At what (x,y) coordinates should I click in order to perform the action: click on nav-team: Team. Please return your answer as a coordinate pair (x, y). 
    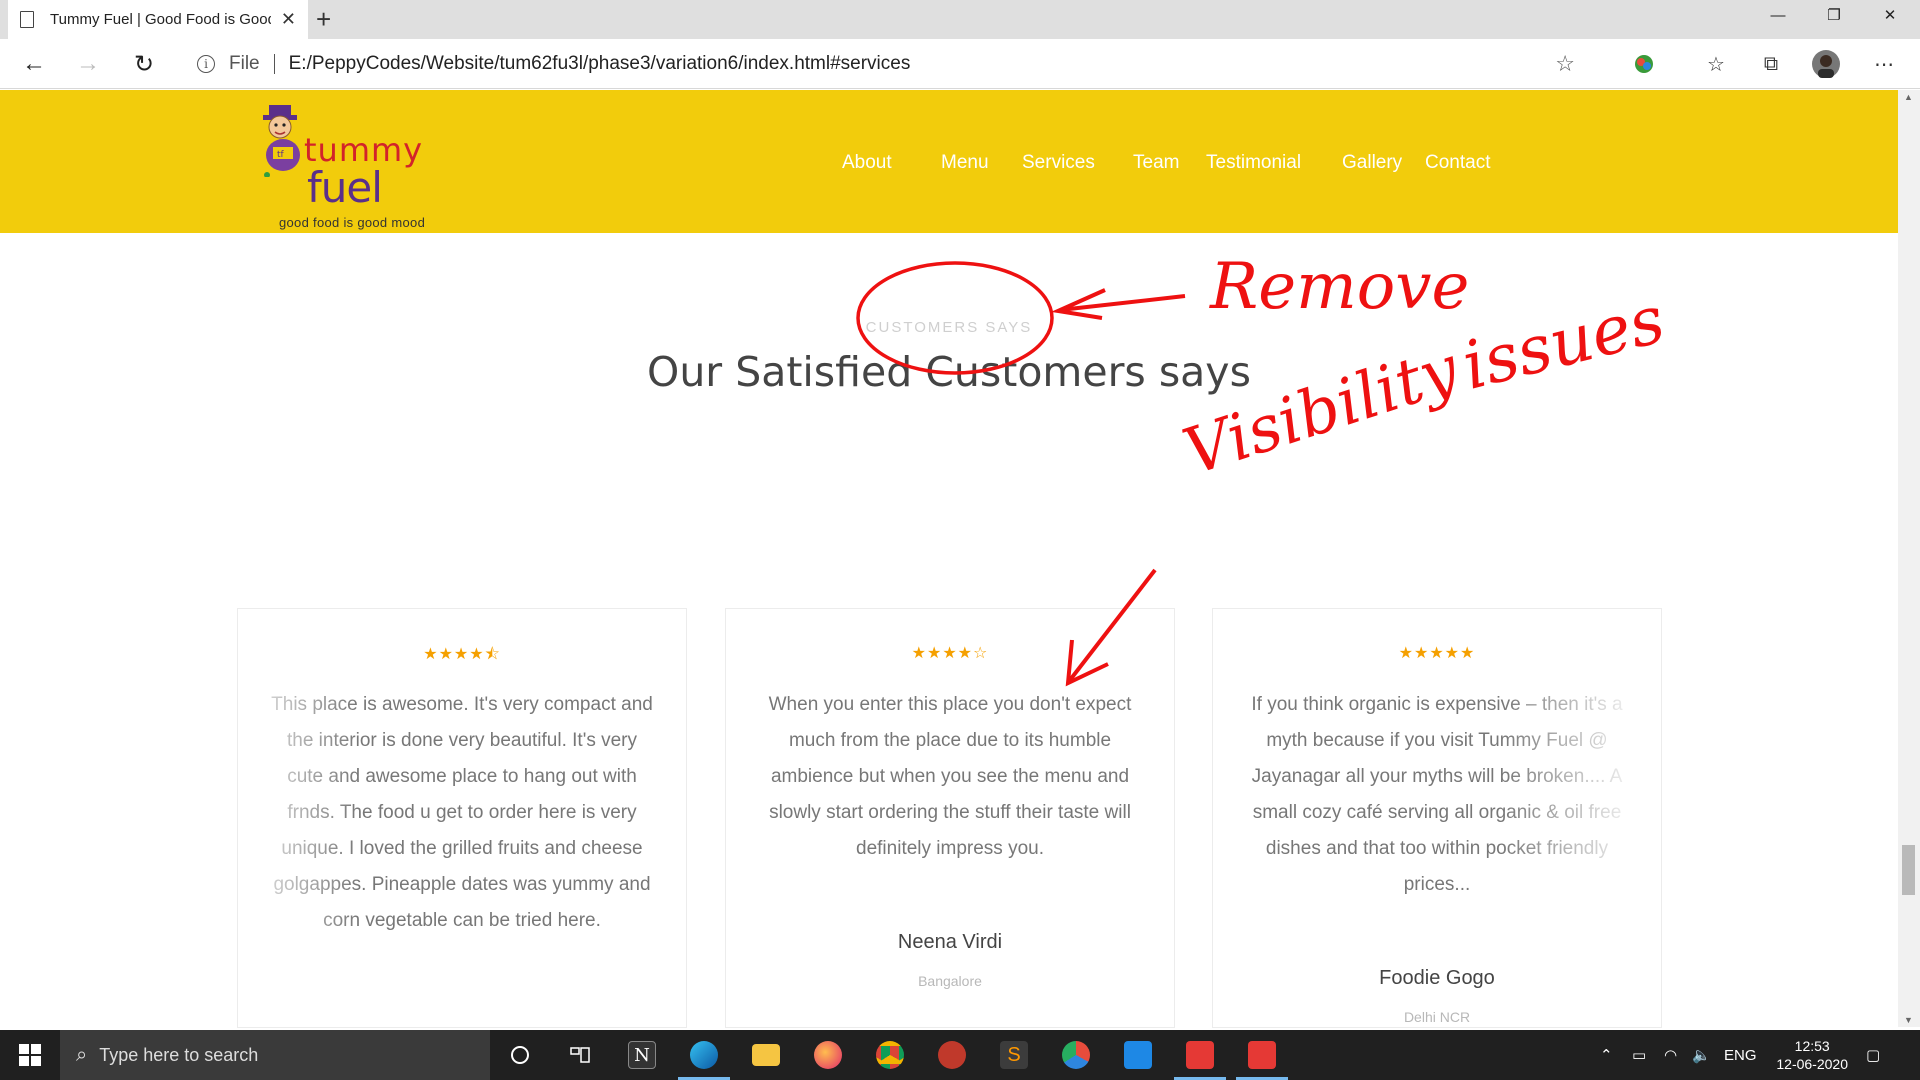
    Looking at the image, I should click on (1156, 163).